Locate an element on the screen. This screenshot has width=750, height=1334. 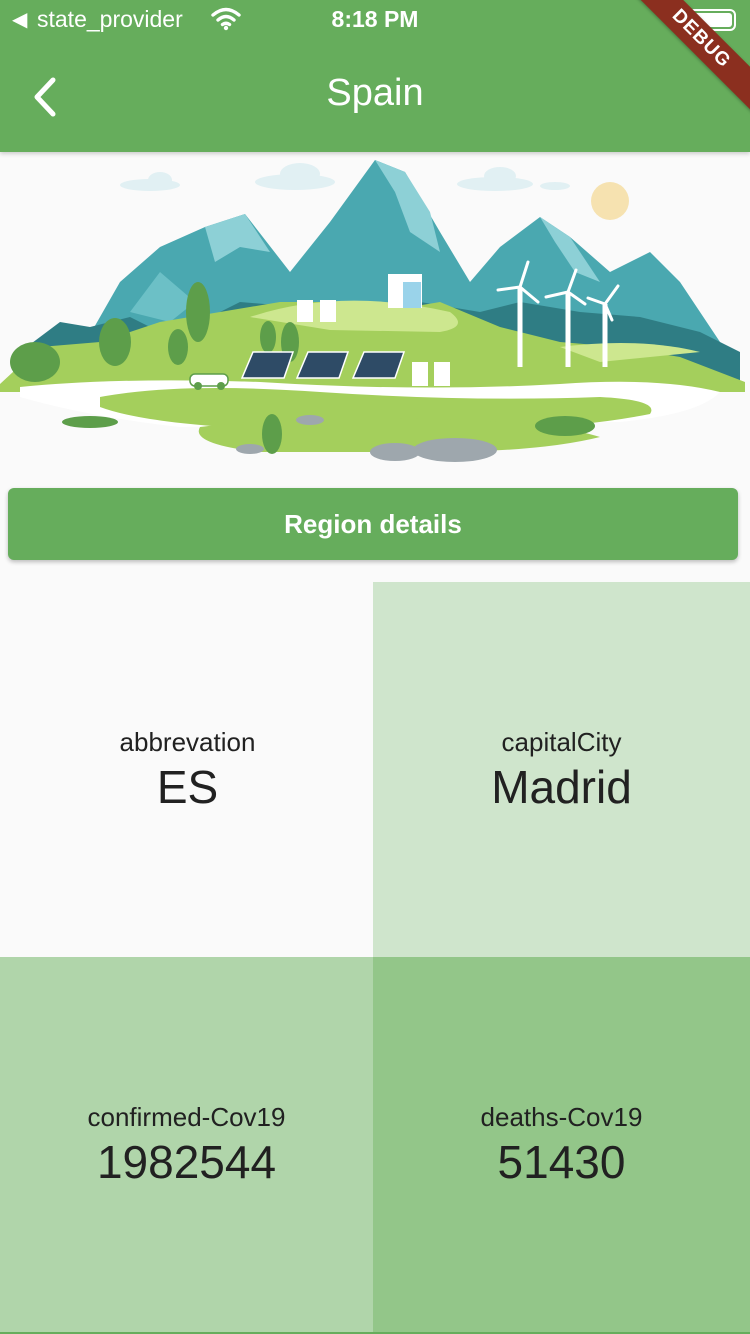
stat-label: confirmed-Cov19 is located at coordinates (186, 1116).